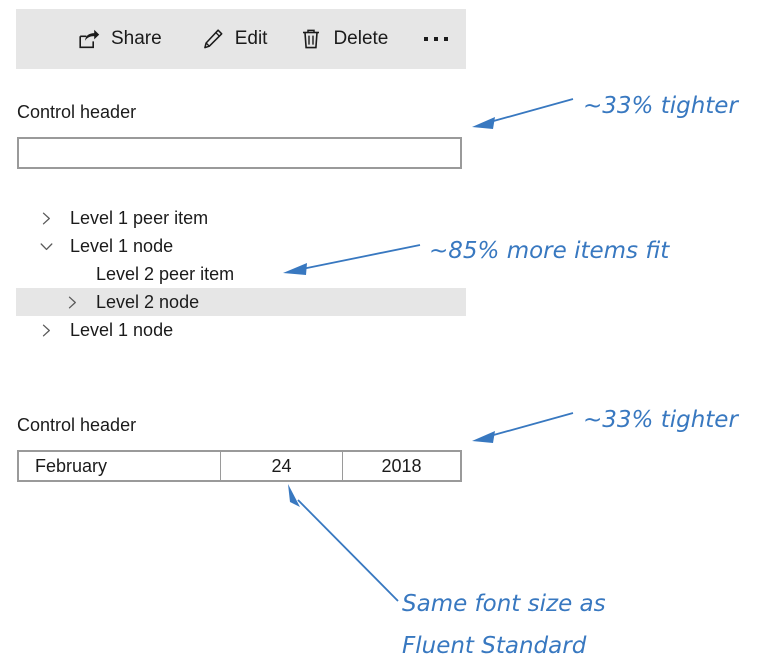  Describe the element at coordinates (46, 246) in the screenshot. I see `chevron-down-icon` at that location.